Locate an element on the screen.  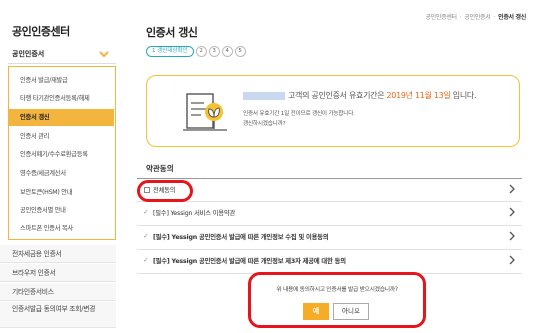
step-indicator: 1 갱신대상확인 2 3 4 5 is located at coordinates (196, 52).